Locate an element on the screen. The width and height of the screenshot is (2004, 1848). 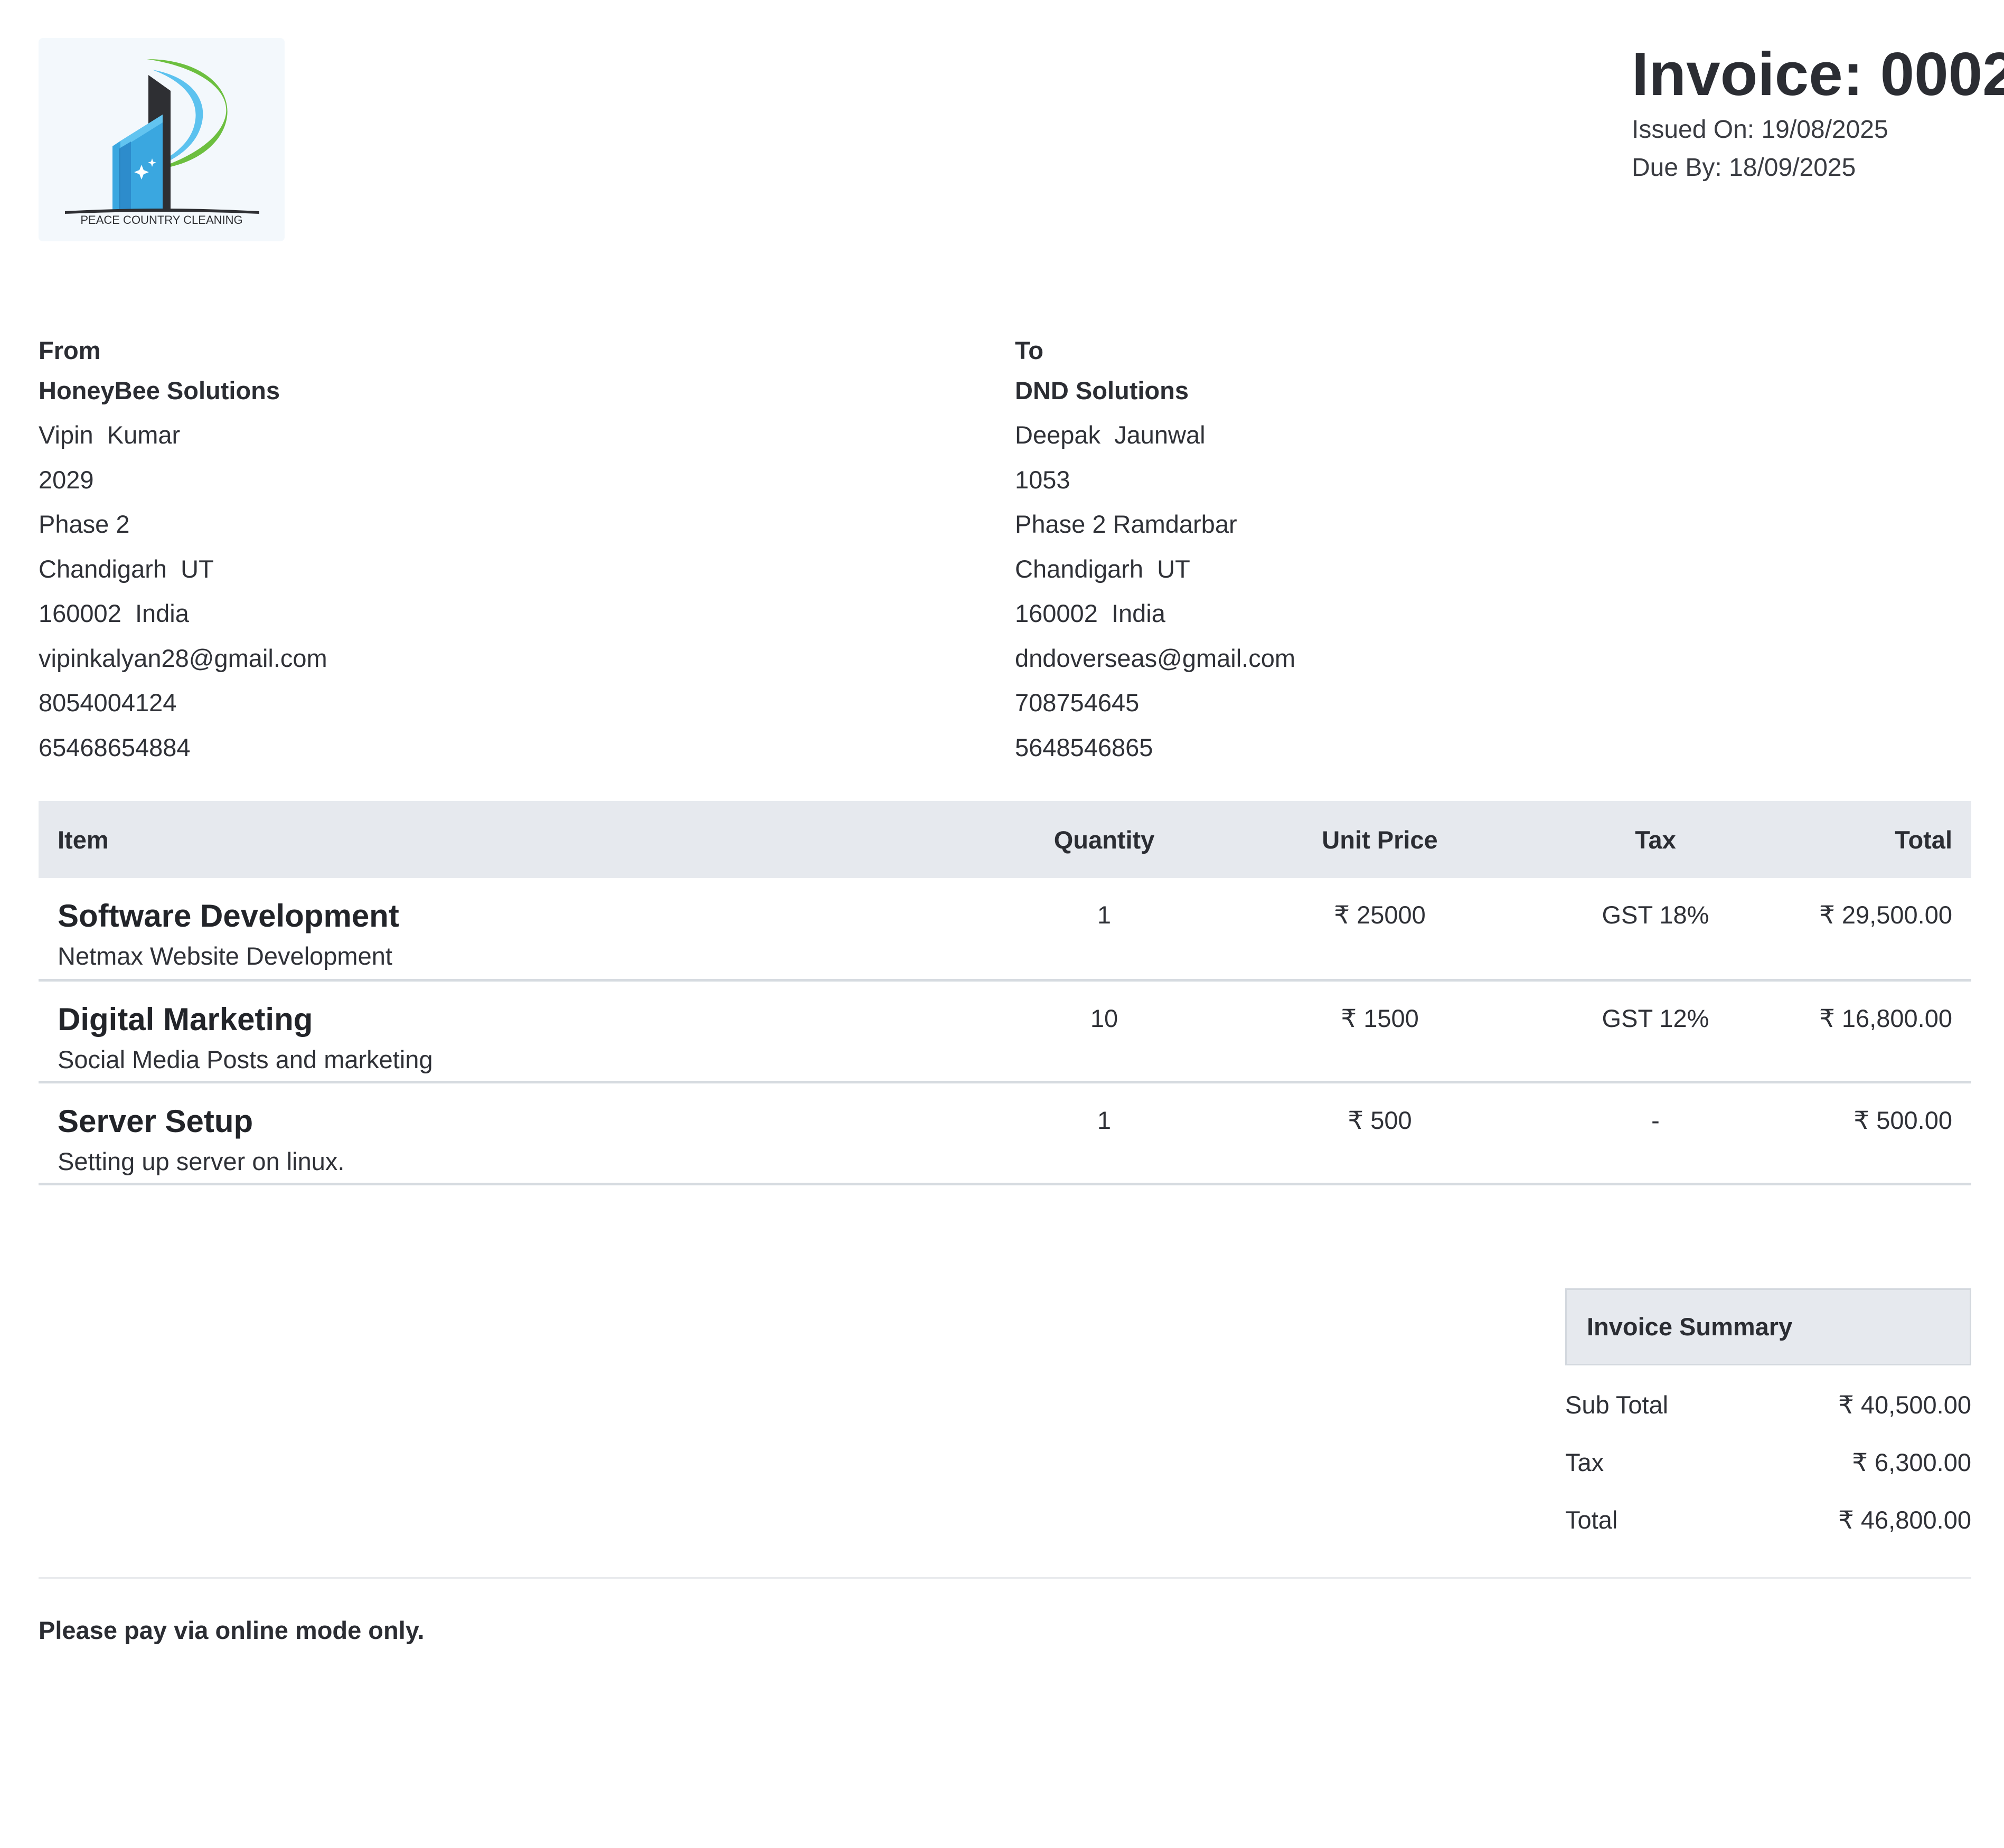
header-unit-price: Unit Price is located at coordinates (1380, 840).